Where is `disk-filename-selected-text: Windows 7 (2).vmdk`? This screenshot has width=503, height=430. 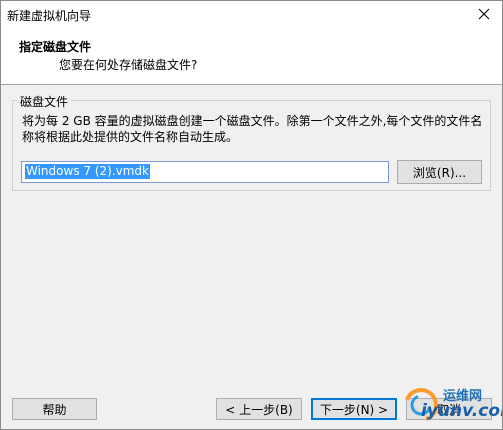 disk-filename-selected-text: Windows 7 (2).vmdk is located at coordinates (87, 171).